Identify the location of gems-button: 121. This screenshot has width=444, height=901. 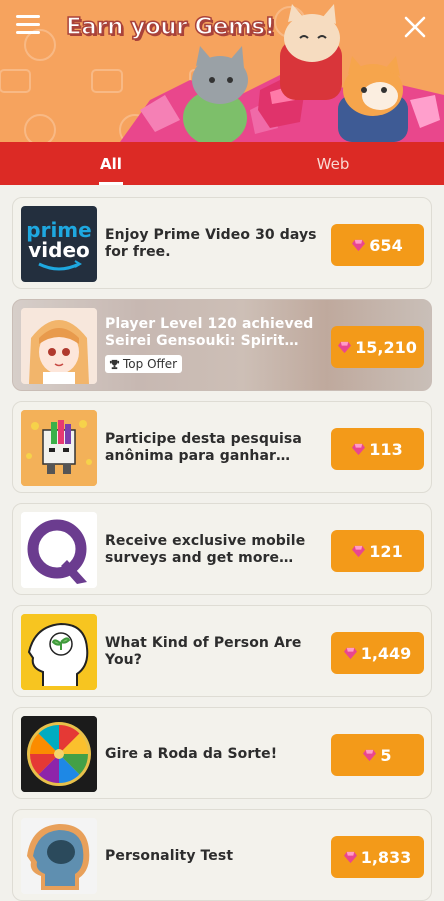
(377, 551).